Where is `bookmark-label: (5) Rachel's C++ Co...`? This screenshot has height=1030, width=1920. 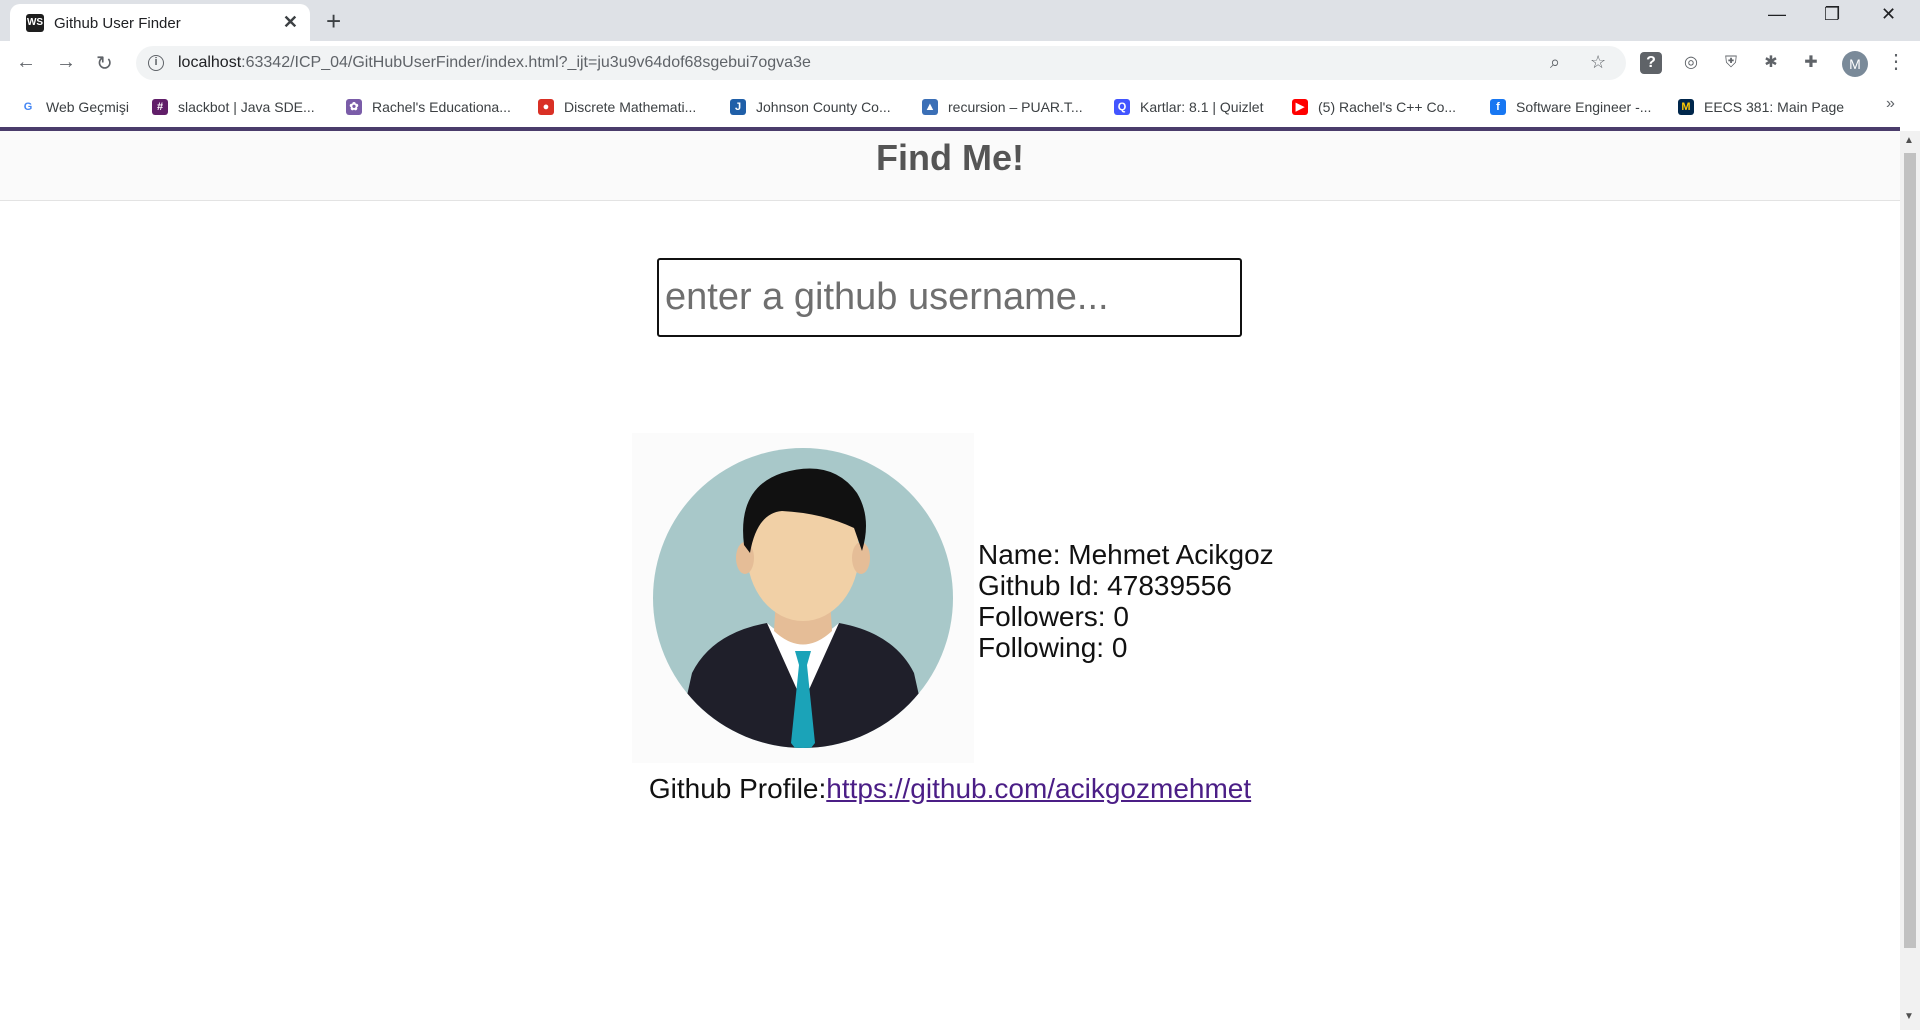
bookmark-label: (5) Rachel's C++ Co... is located at coordinates (1387, 107).